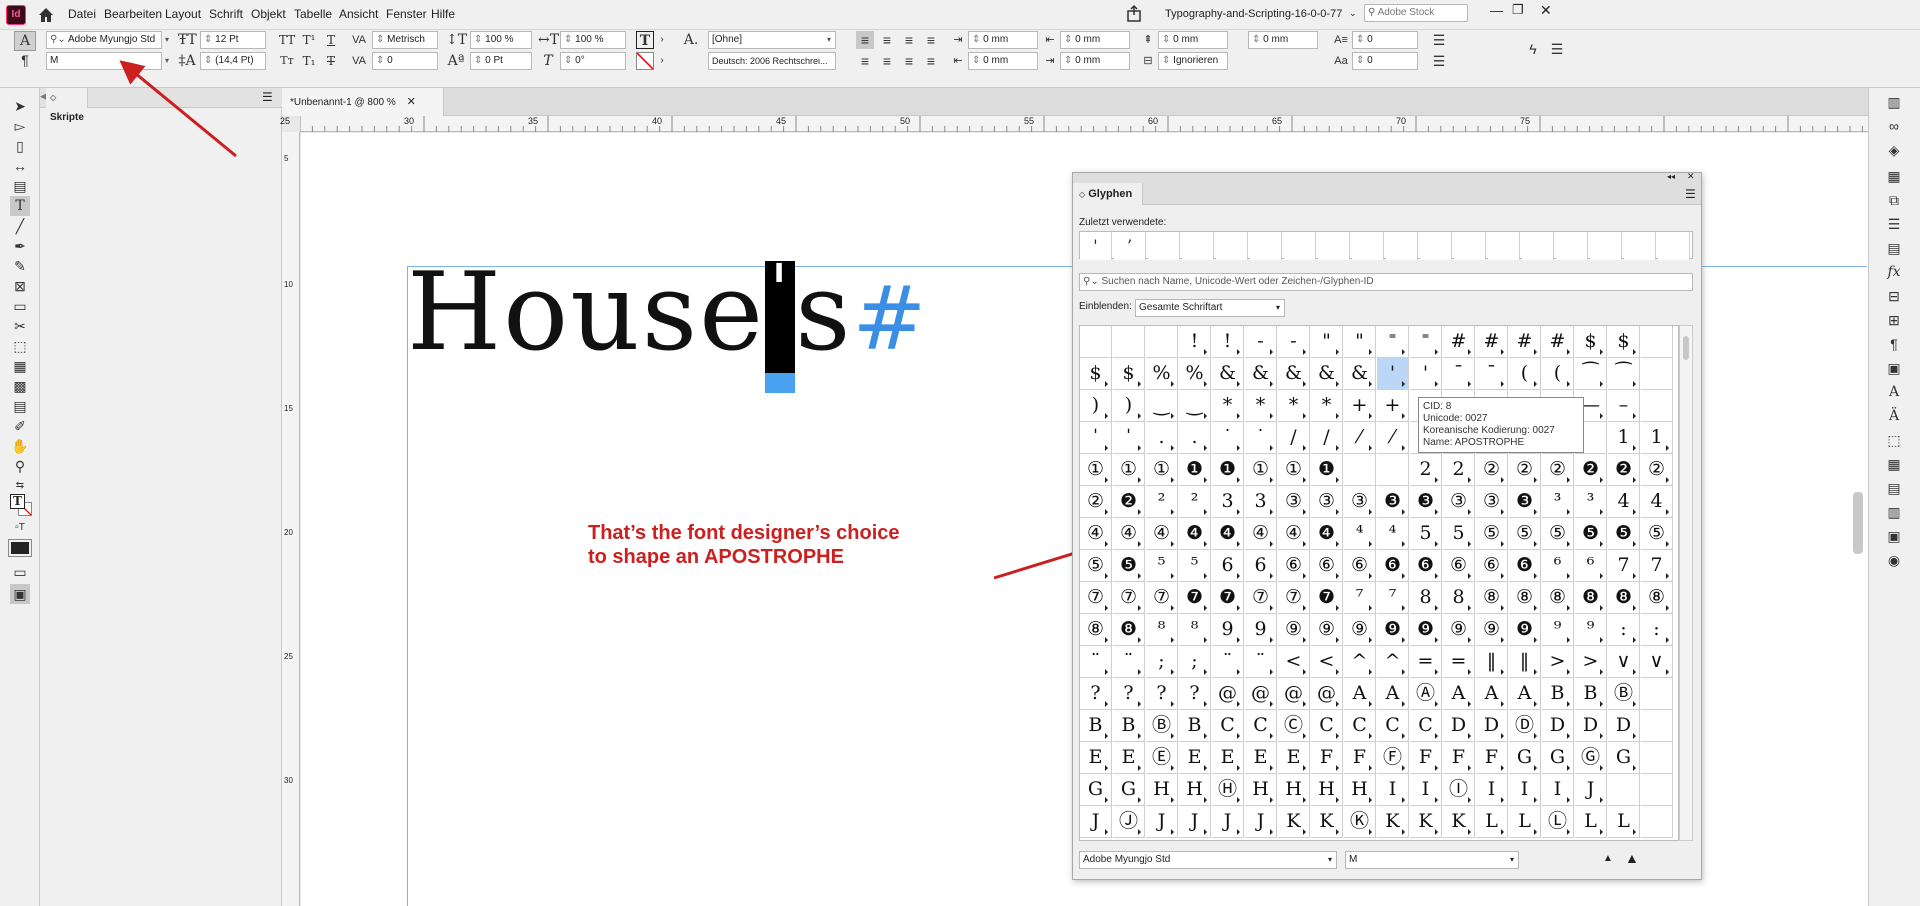 This screenshot has height=906, width=1920. Describe the element at coordinates (1261, 470) in the screenshot. I see `glyph-cell: ①` at that location.